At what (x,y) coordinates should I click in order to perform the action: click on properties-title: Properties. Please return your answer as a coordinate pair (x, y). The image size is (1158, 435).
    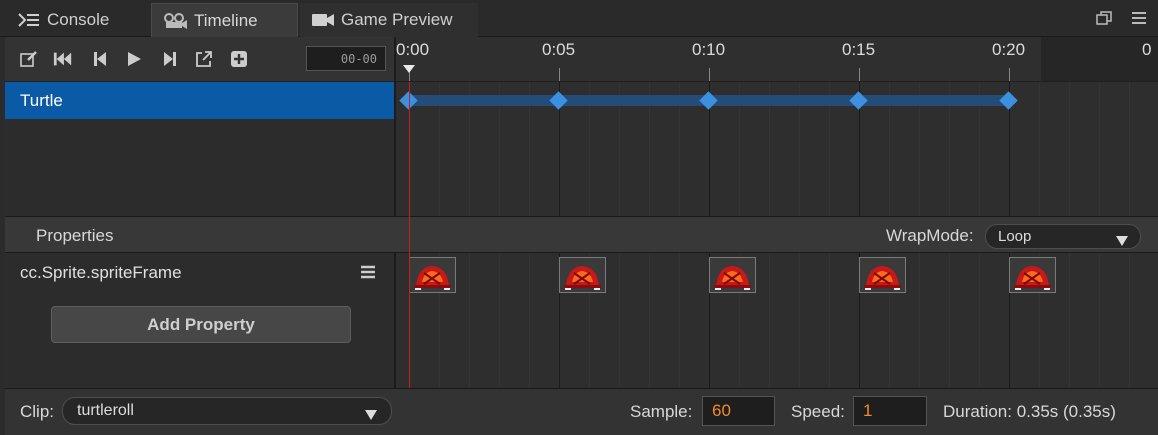
    Looking at the image, I should click on (75, 235).